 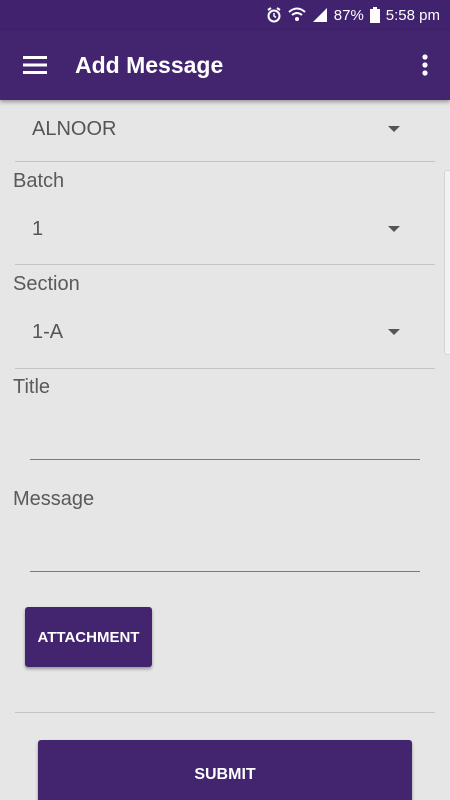 I want to click on batch-dropdown-value: 1, so click(x=38, y=228).